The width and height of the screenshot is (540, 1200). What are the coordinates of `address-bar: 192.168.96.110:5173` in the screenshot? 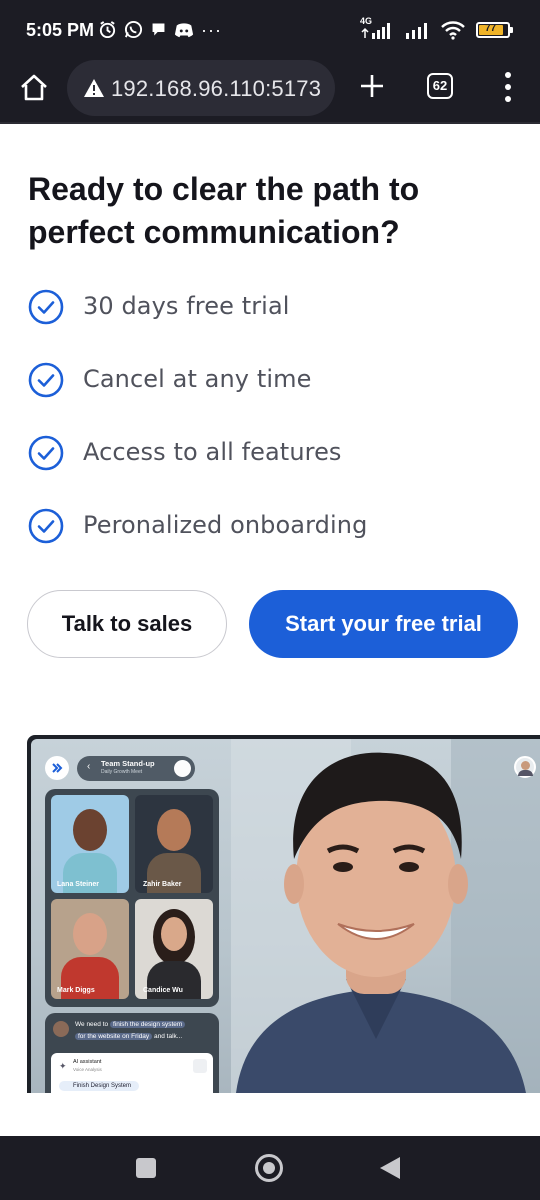 It's located at (201, 88).